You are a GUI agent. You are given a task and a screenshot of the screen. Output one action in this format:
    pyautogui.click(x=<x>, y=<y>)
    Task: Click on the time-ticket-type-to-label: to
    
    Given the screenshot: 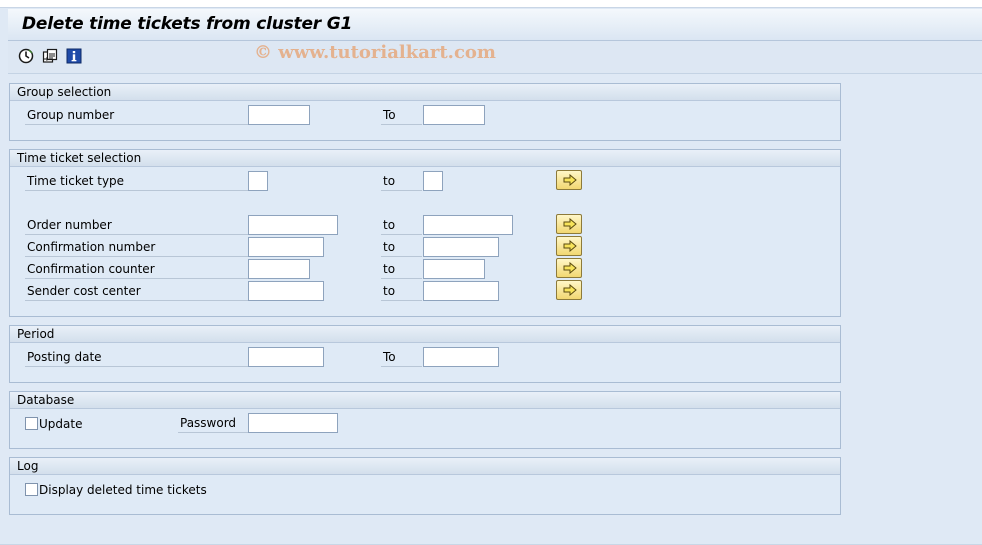 What is the action you would take?
    pyautogui.click(x=401, y=181)
    